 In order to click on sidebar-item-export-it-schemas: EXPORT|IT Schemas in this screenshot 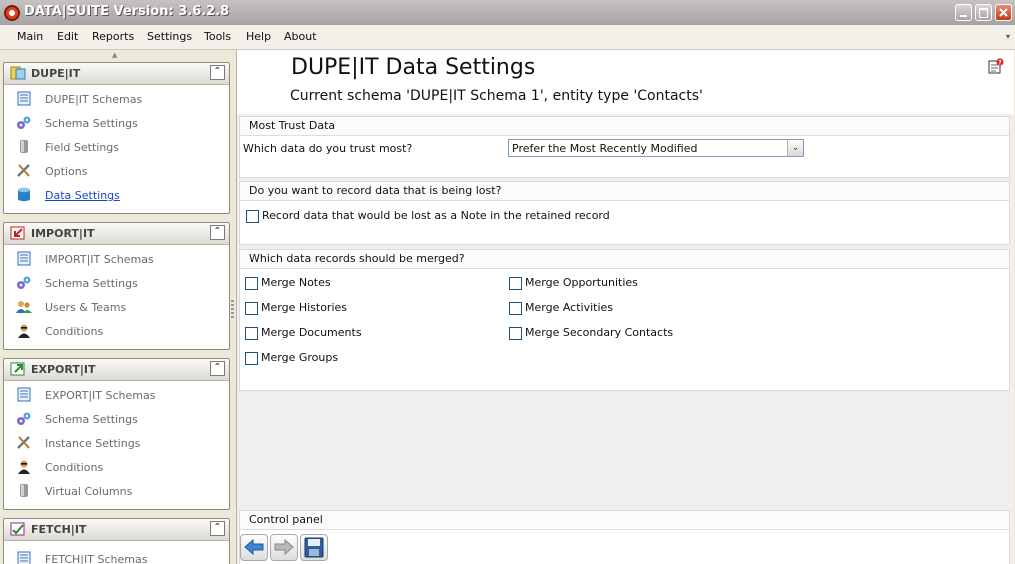, I will do `click(116, 395)`.